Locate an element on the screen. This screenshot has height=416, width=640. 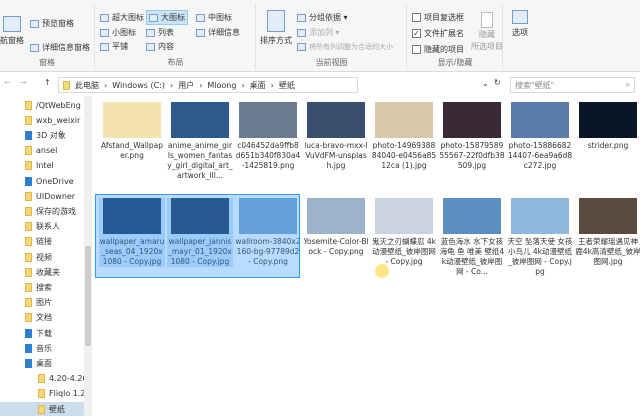
nav-item: 保存的游戏 is located at coordinates (50, 211).